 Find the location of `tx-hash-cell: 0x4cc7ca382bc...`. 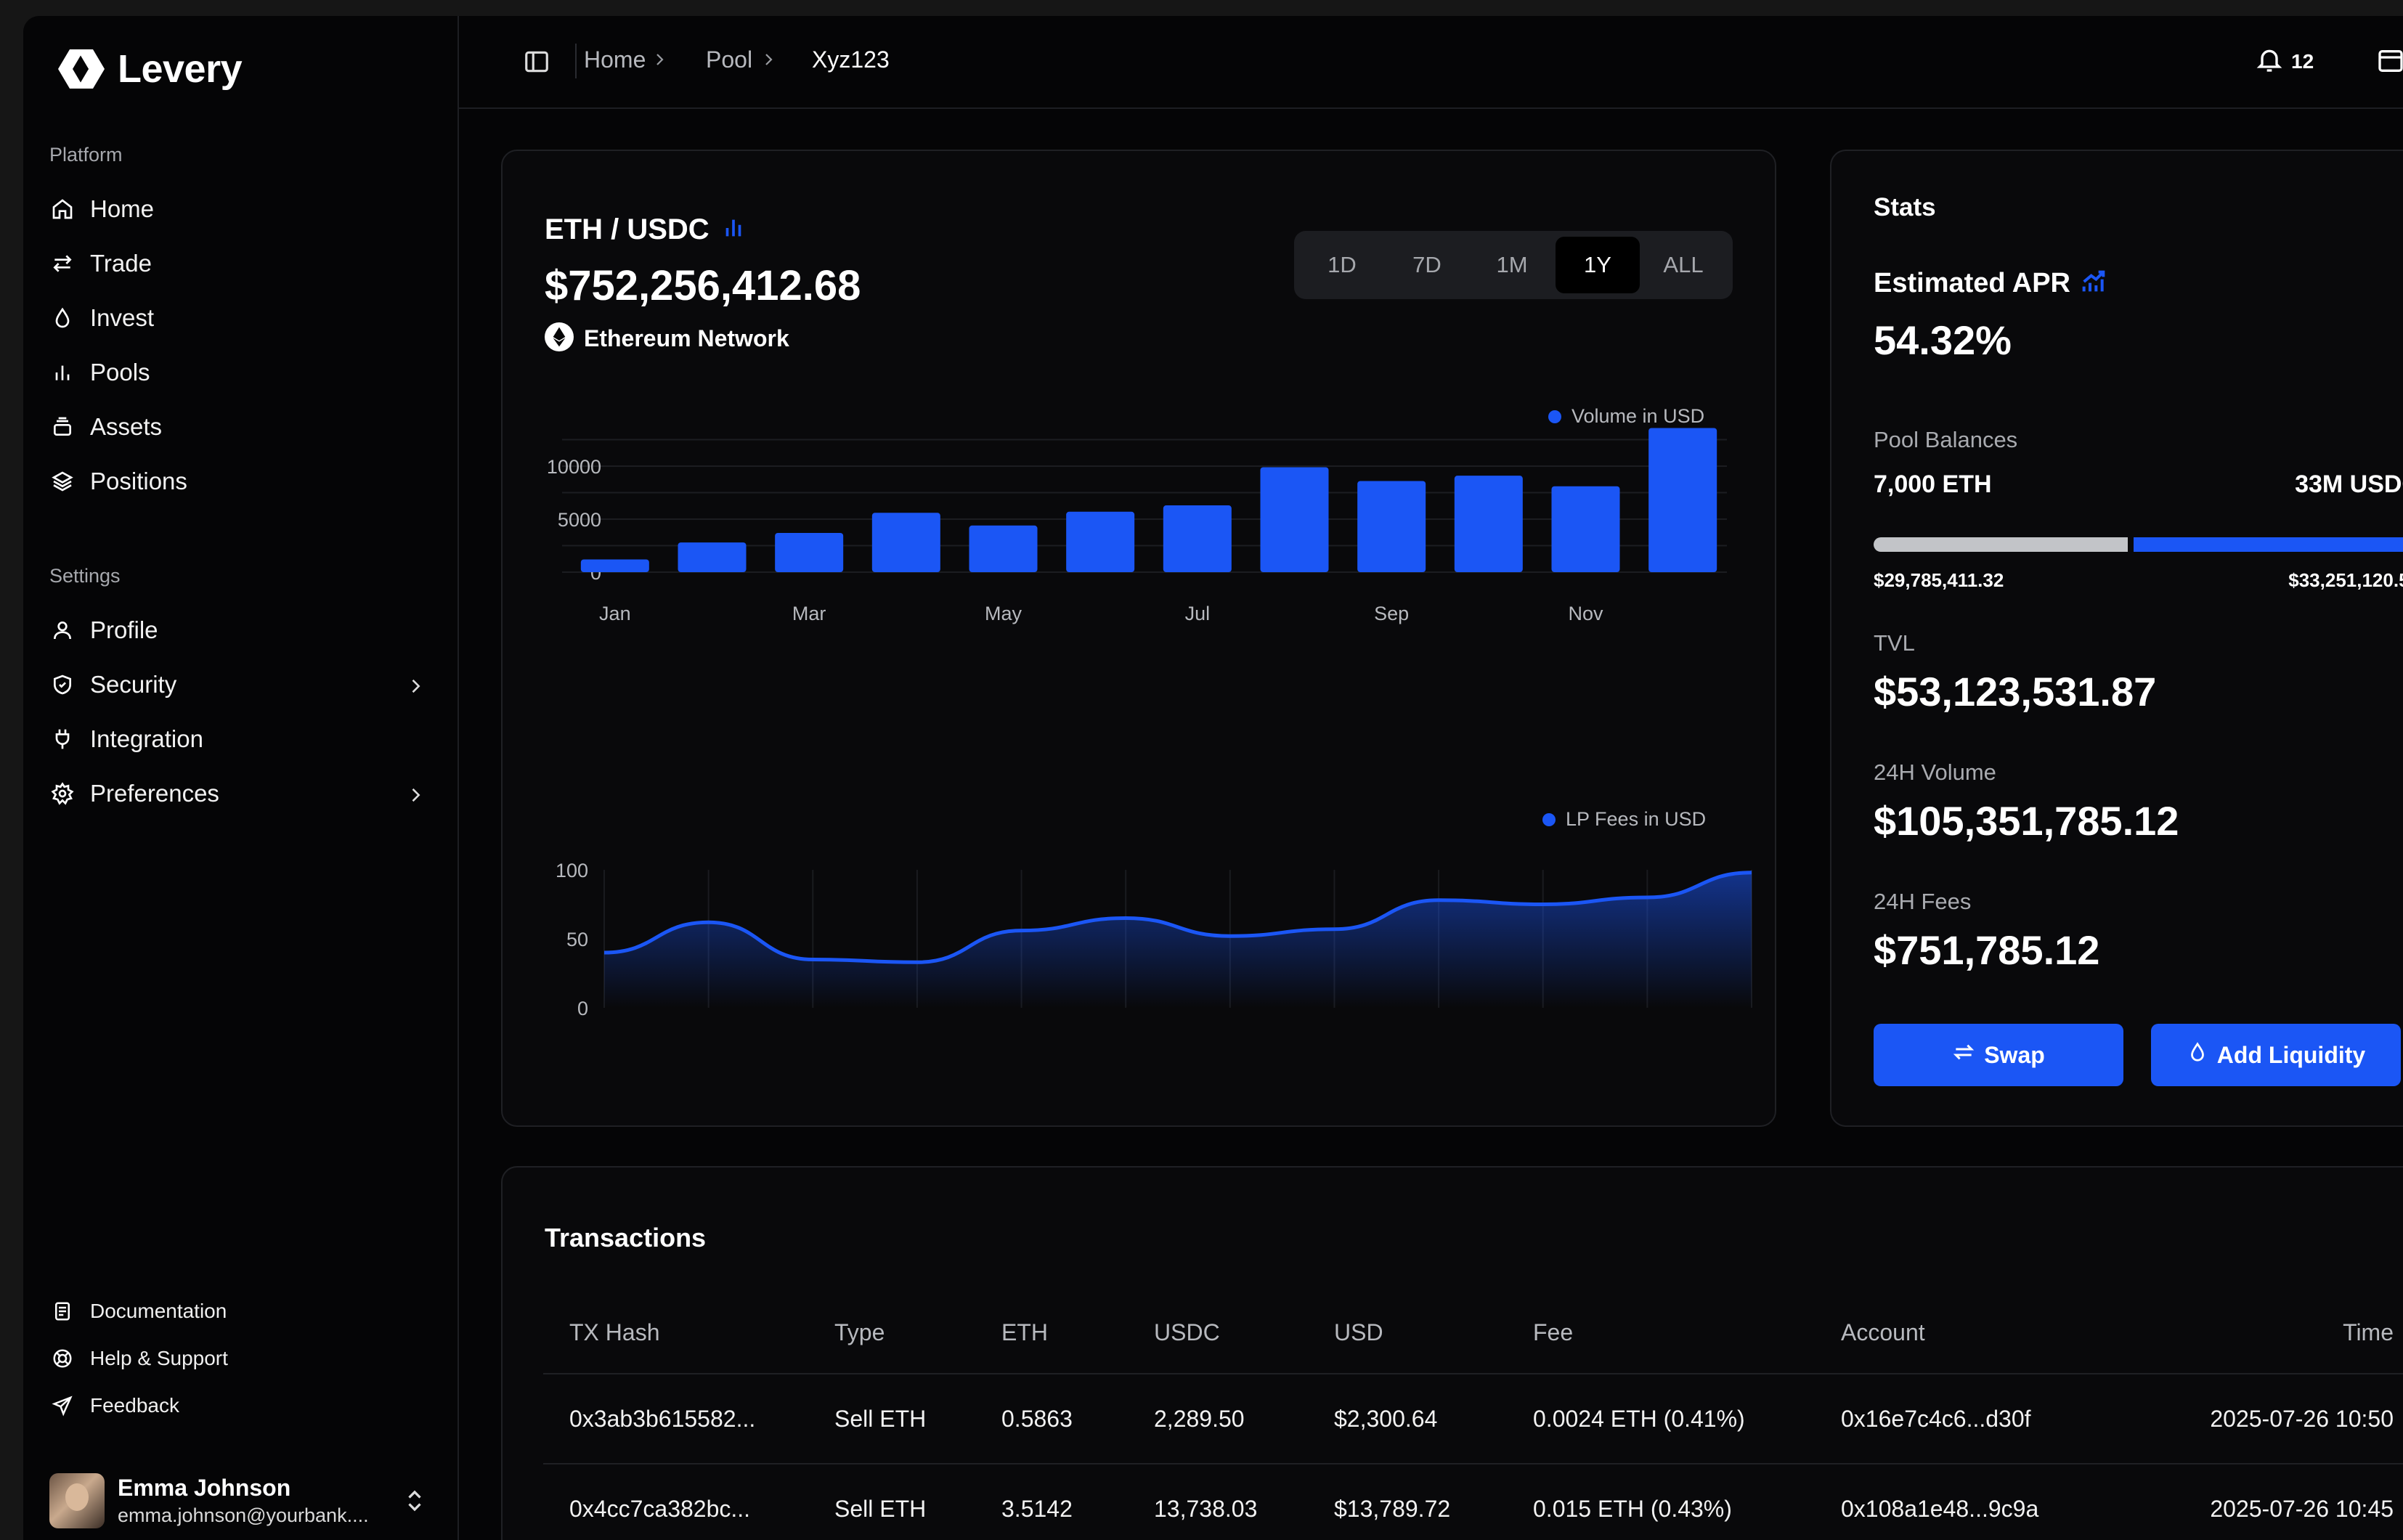

tx-hash-cell: 0x4cc7ca382bc... is located at coordinates (675, 1502).